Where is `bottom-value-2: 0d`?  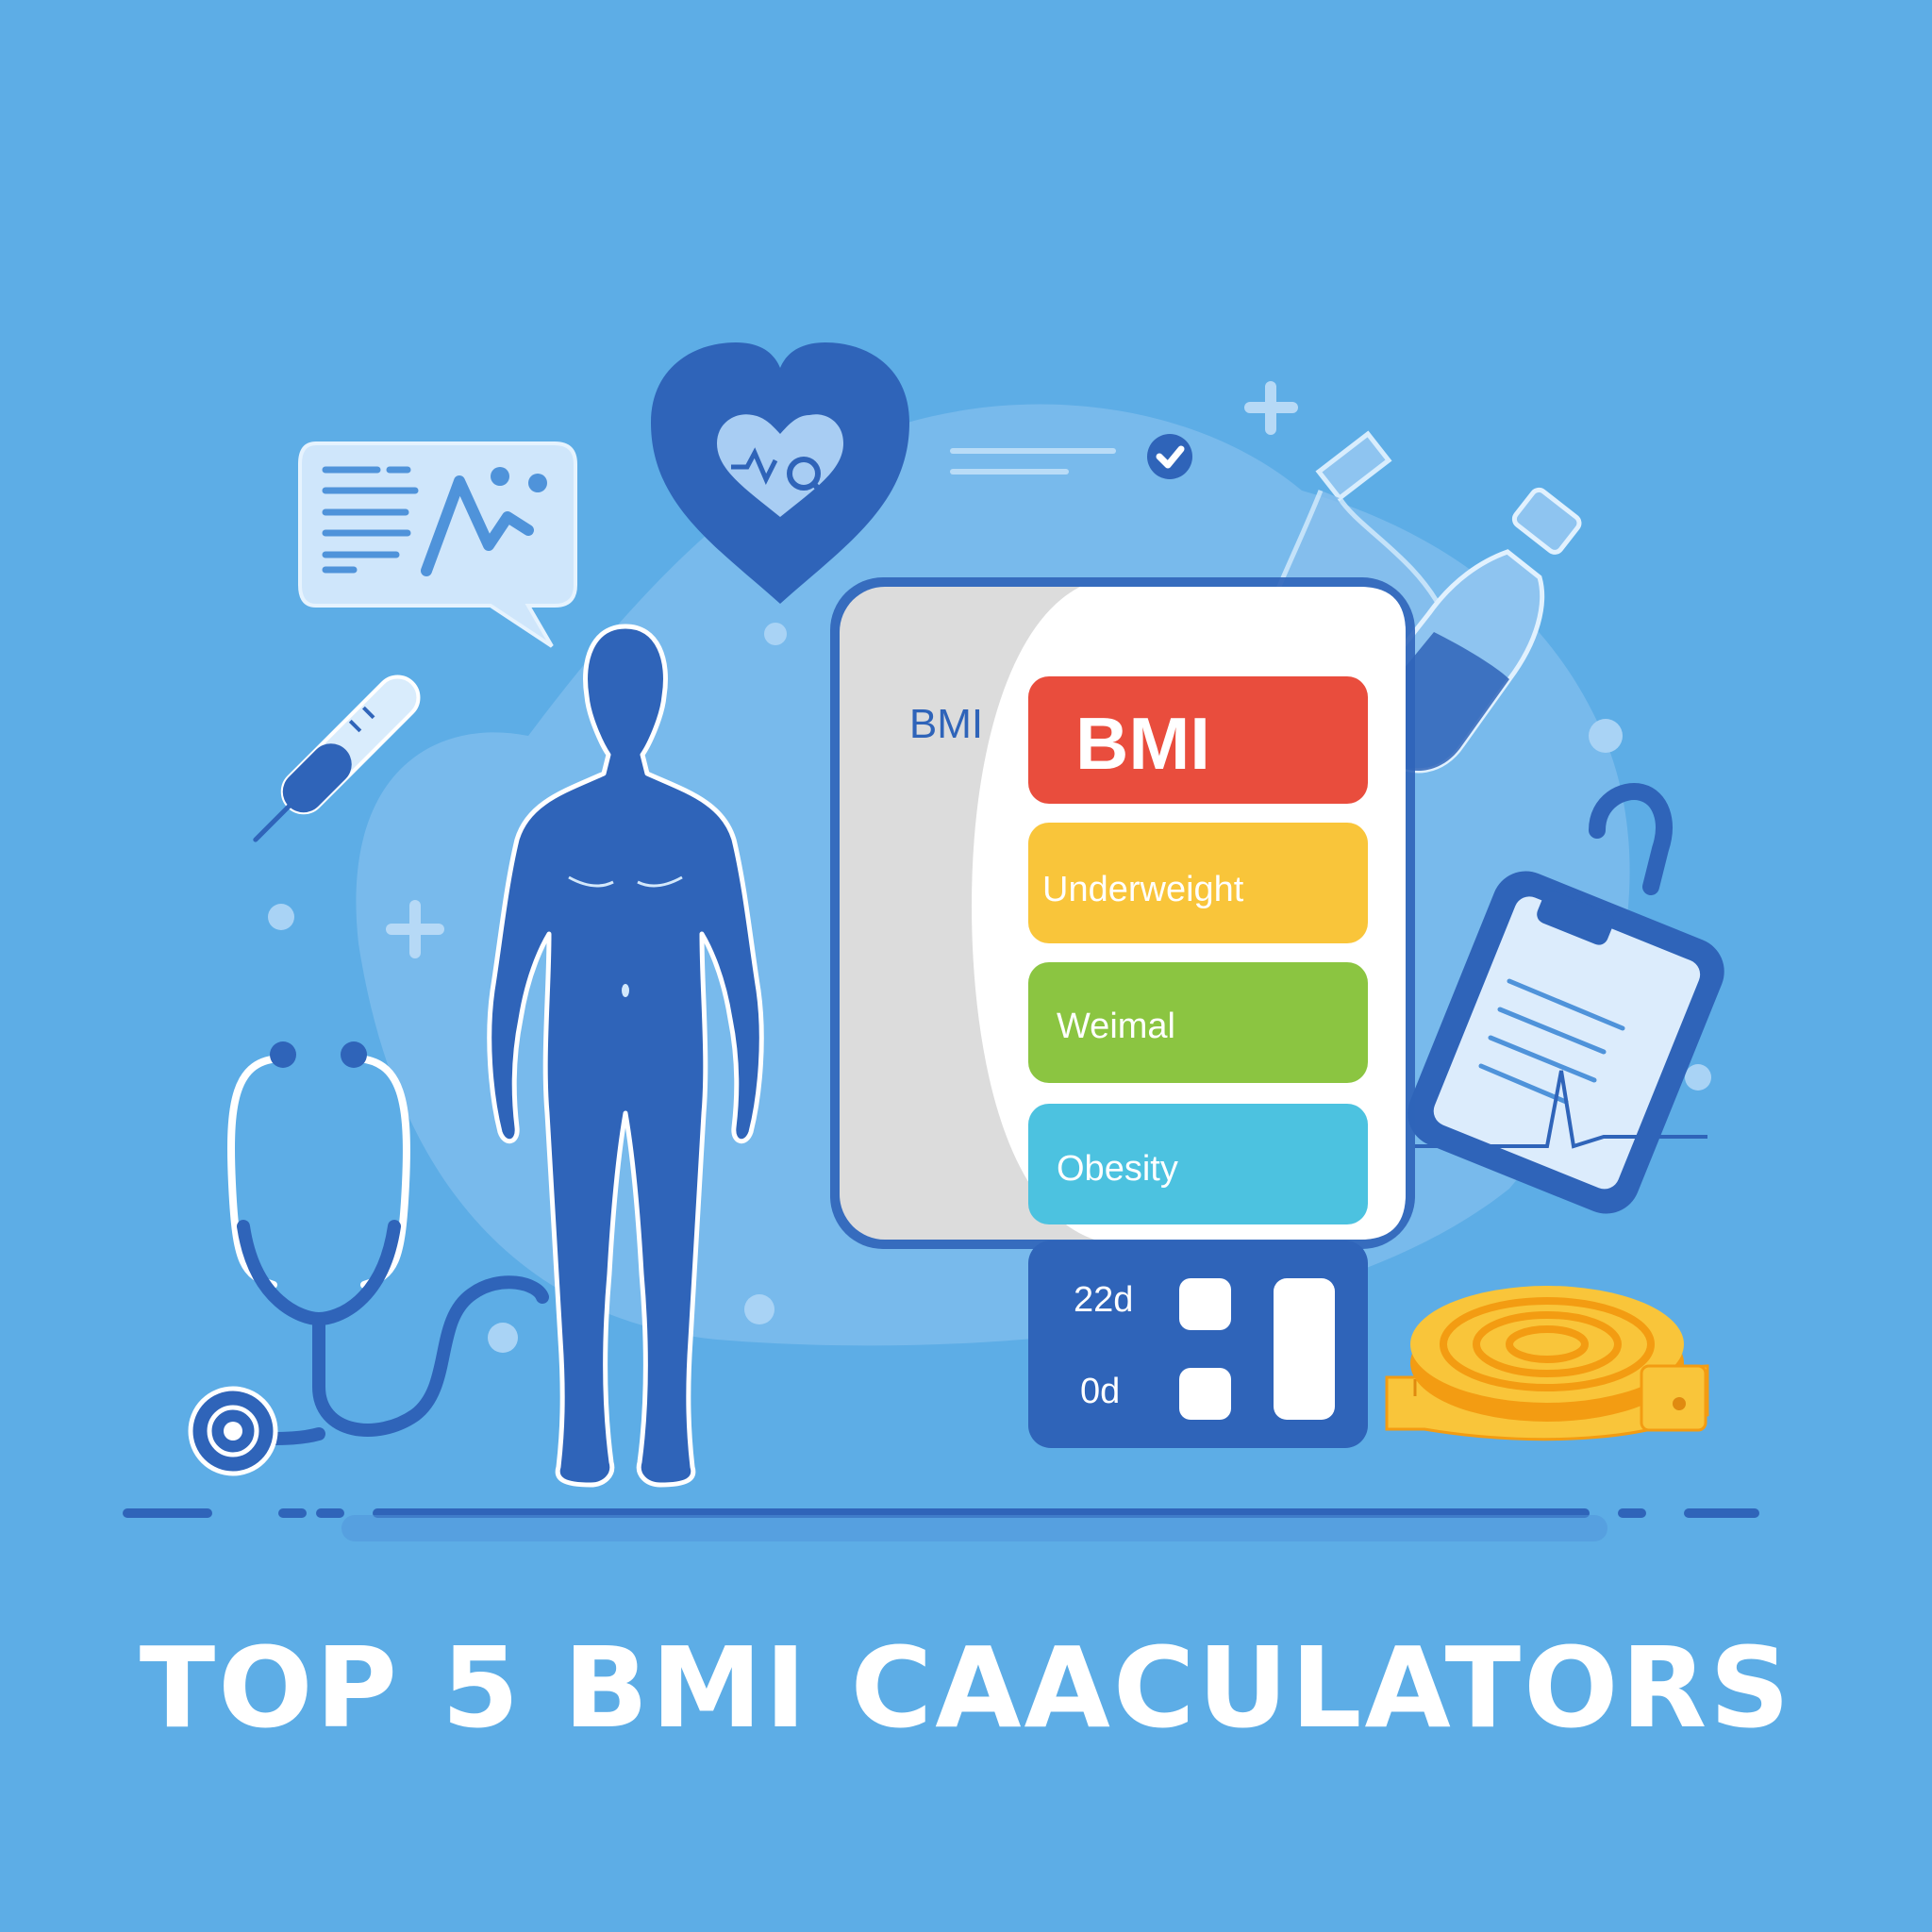 bottom-value-2: 0d is located at coordinates (1100, 1392).